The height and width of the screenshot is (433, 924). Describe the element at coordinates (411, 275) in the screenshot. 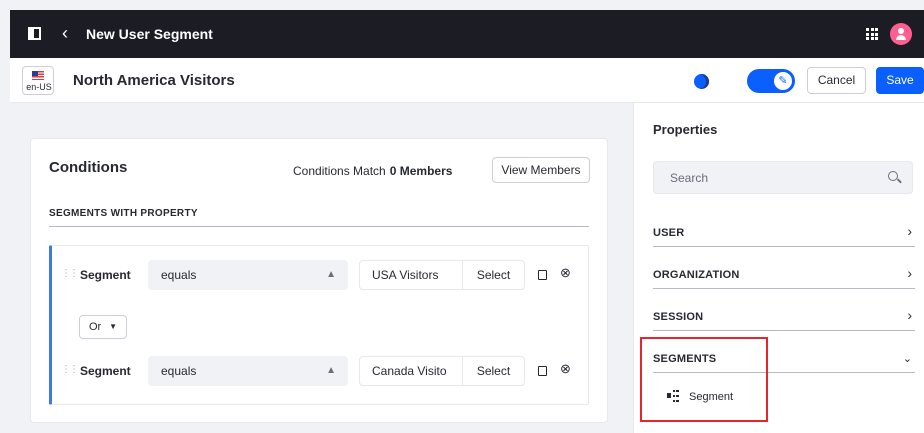

I see `segment-value-input: USA Visitors` at that location.